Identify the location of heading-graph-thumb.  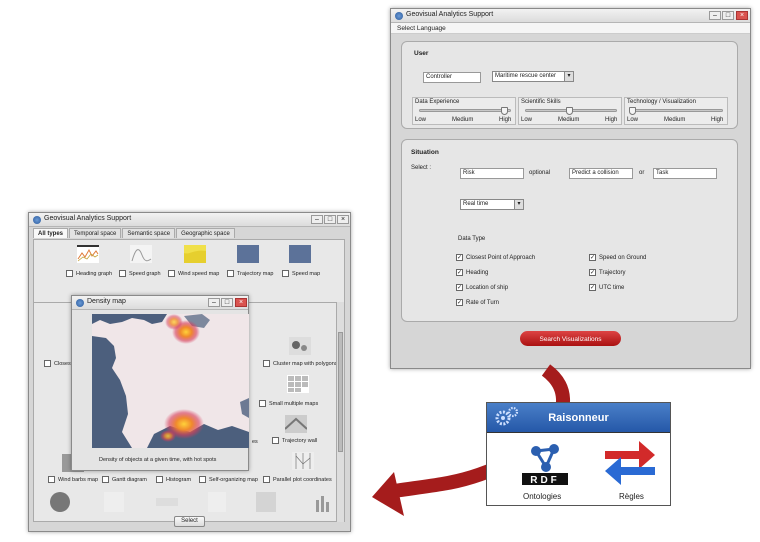
(88, 254).